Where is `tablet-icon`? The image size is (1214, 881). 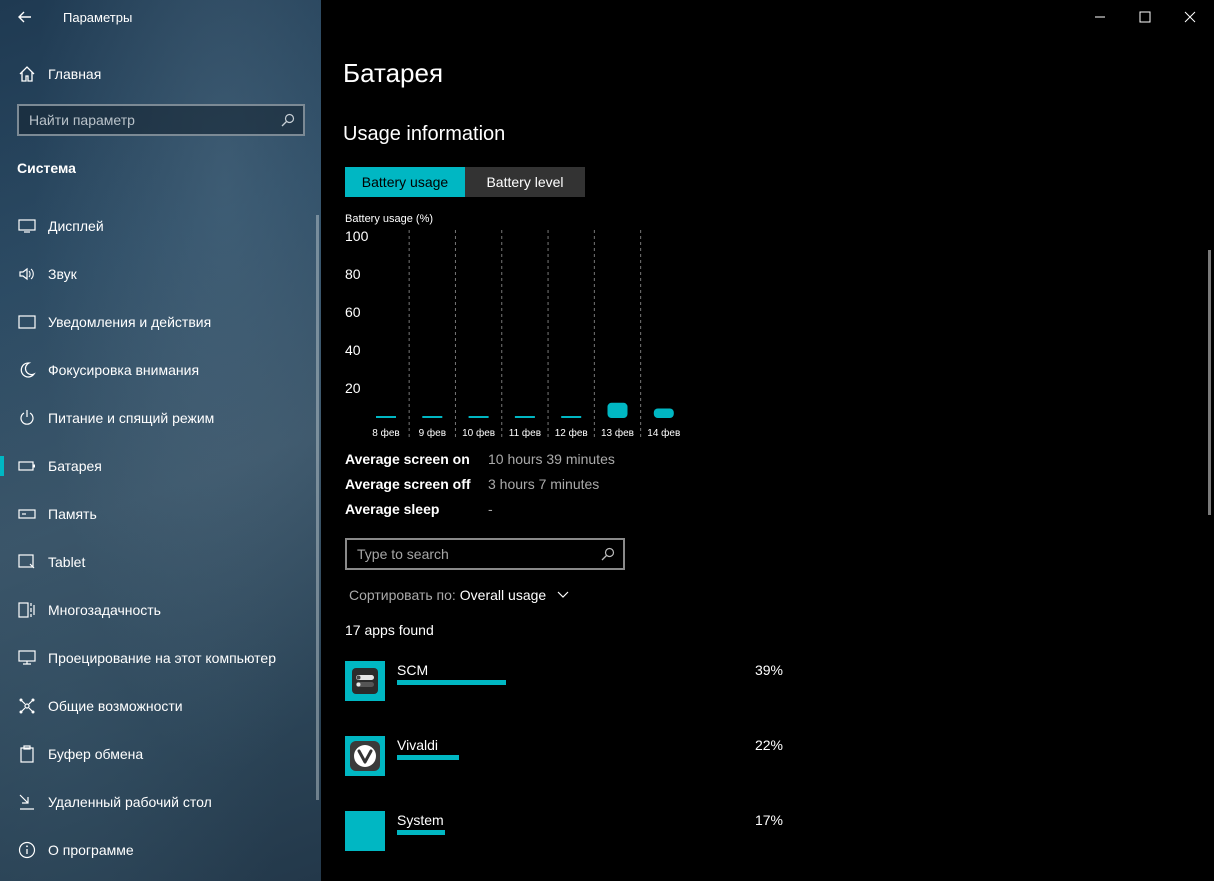 tablet-icon is located at coordinates (27, 562).